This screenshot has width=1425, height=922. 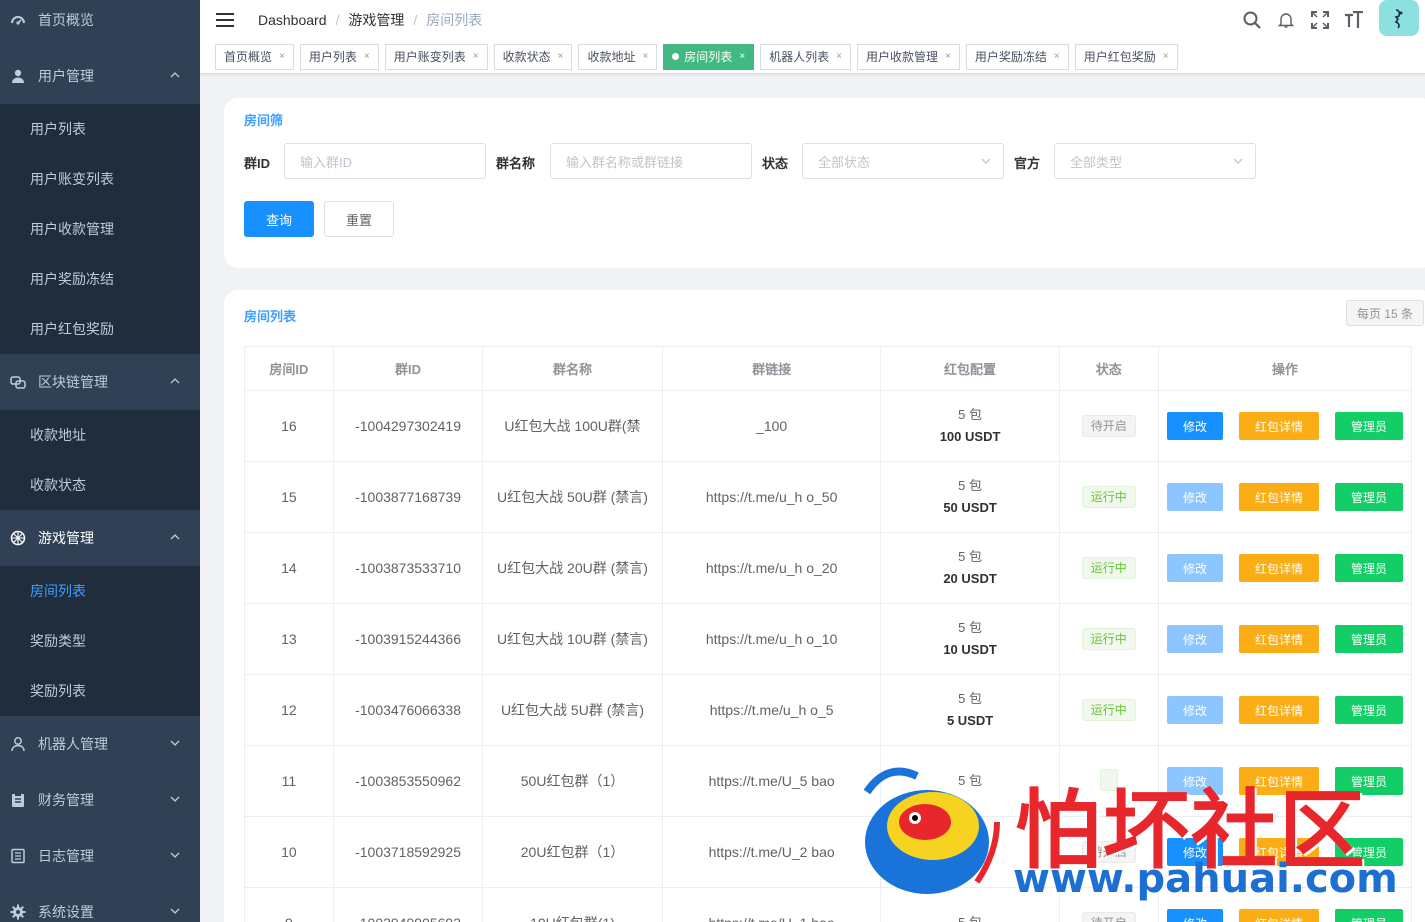 What do you see at coordinates (100, 800) in the screenshot?
I see `menu-finance: 财务管理` at bounding box center [100, 800].